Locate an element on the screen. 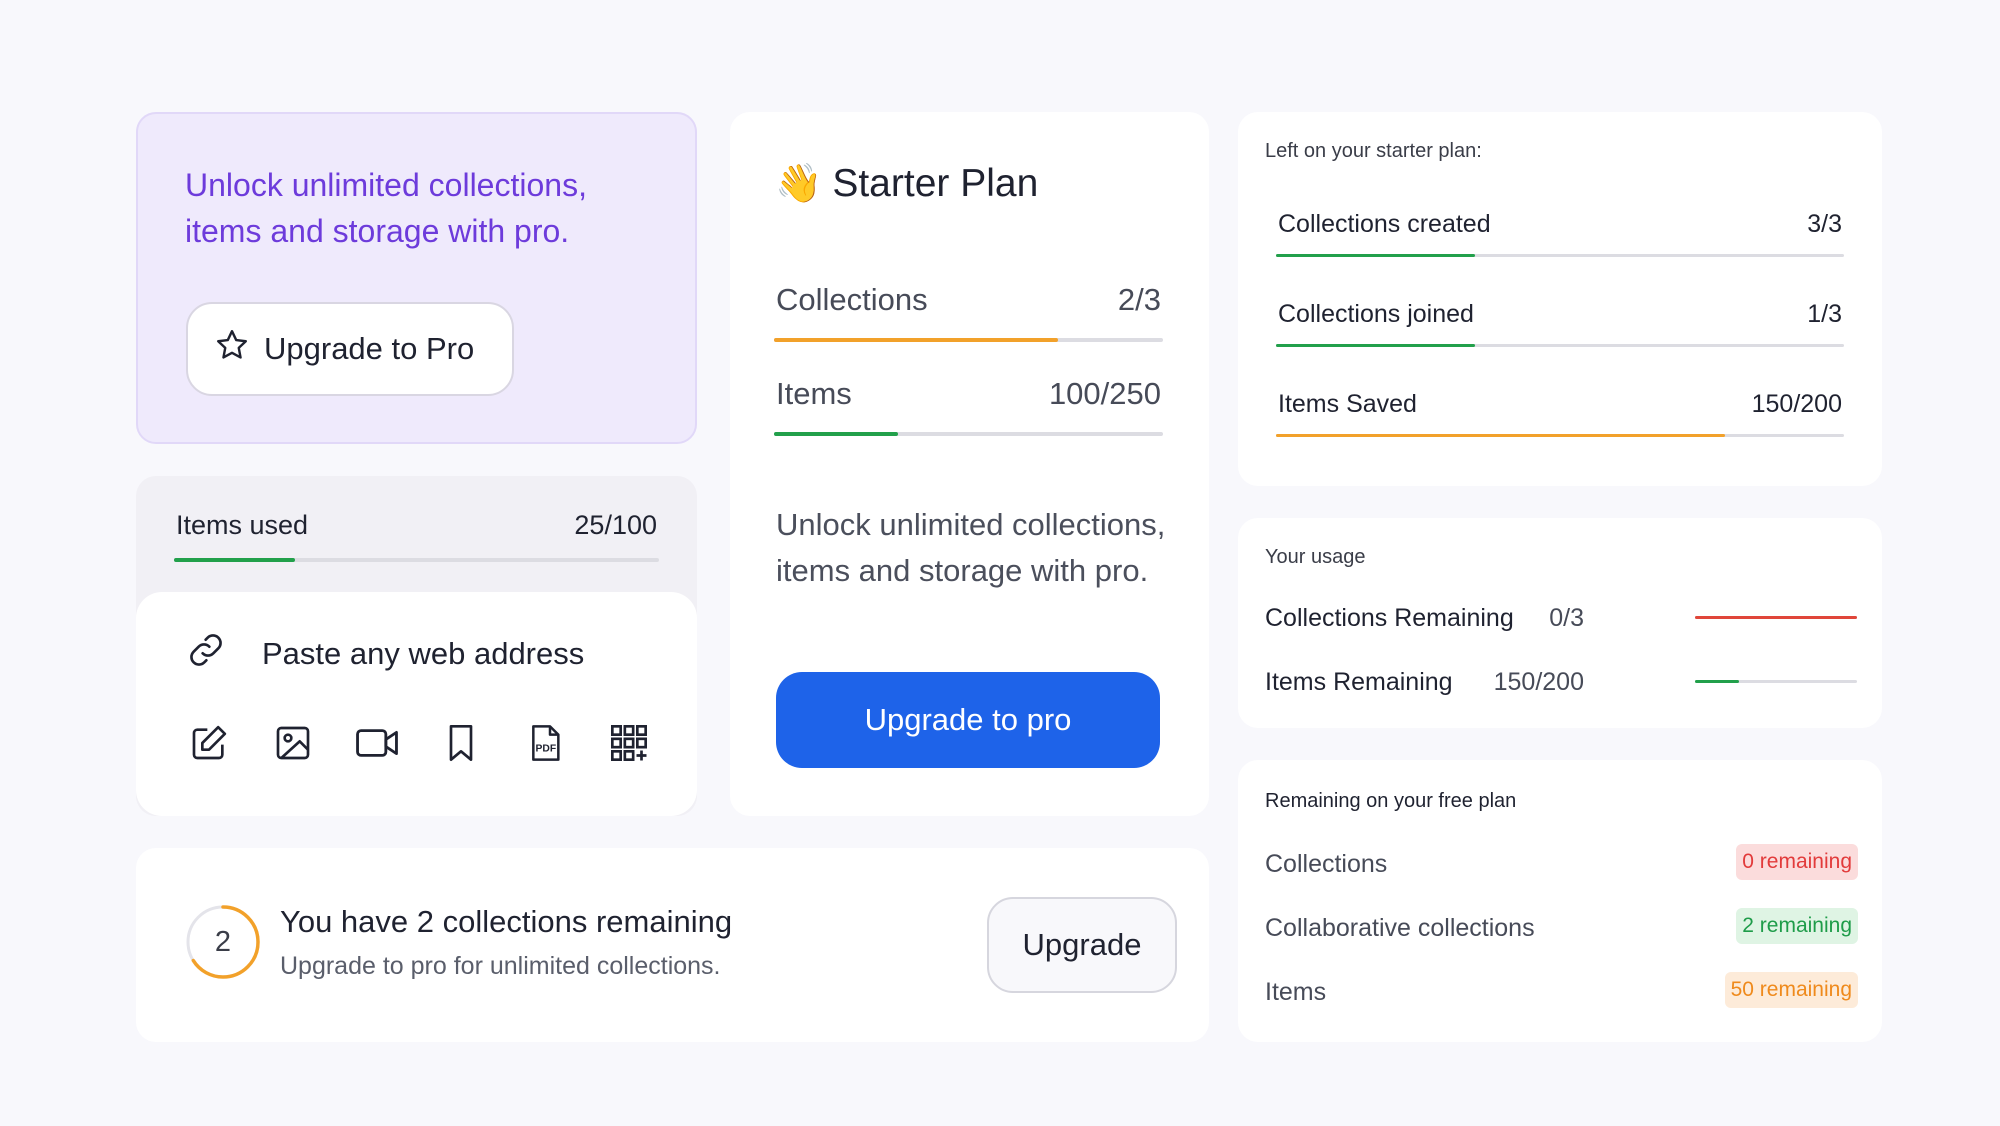  edit-icon is located at coordinates (209, 743).